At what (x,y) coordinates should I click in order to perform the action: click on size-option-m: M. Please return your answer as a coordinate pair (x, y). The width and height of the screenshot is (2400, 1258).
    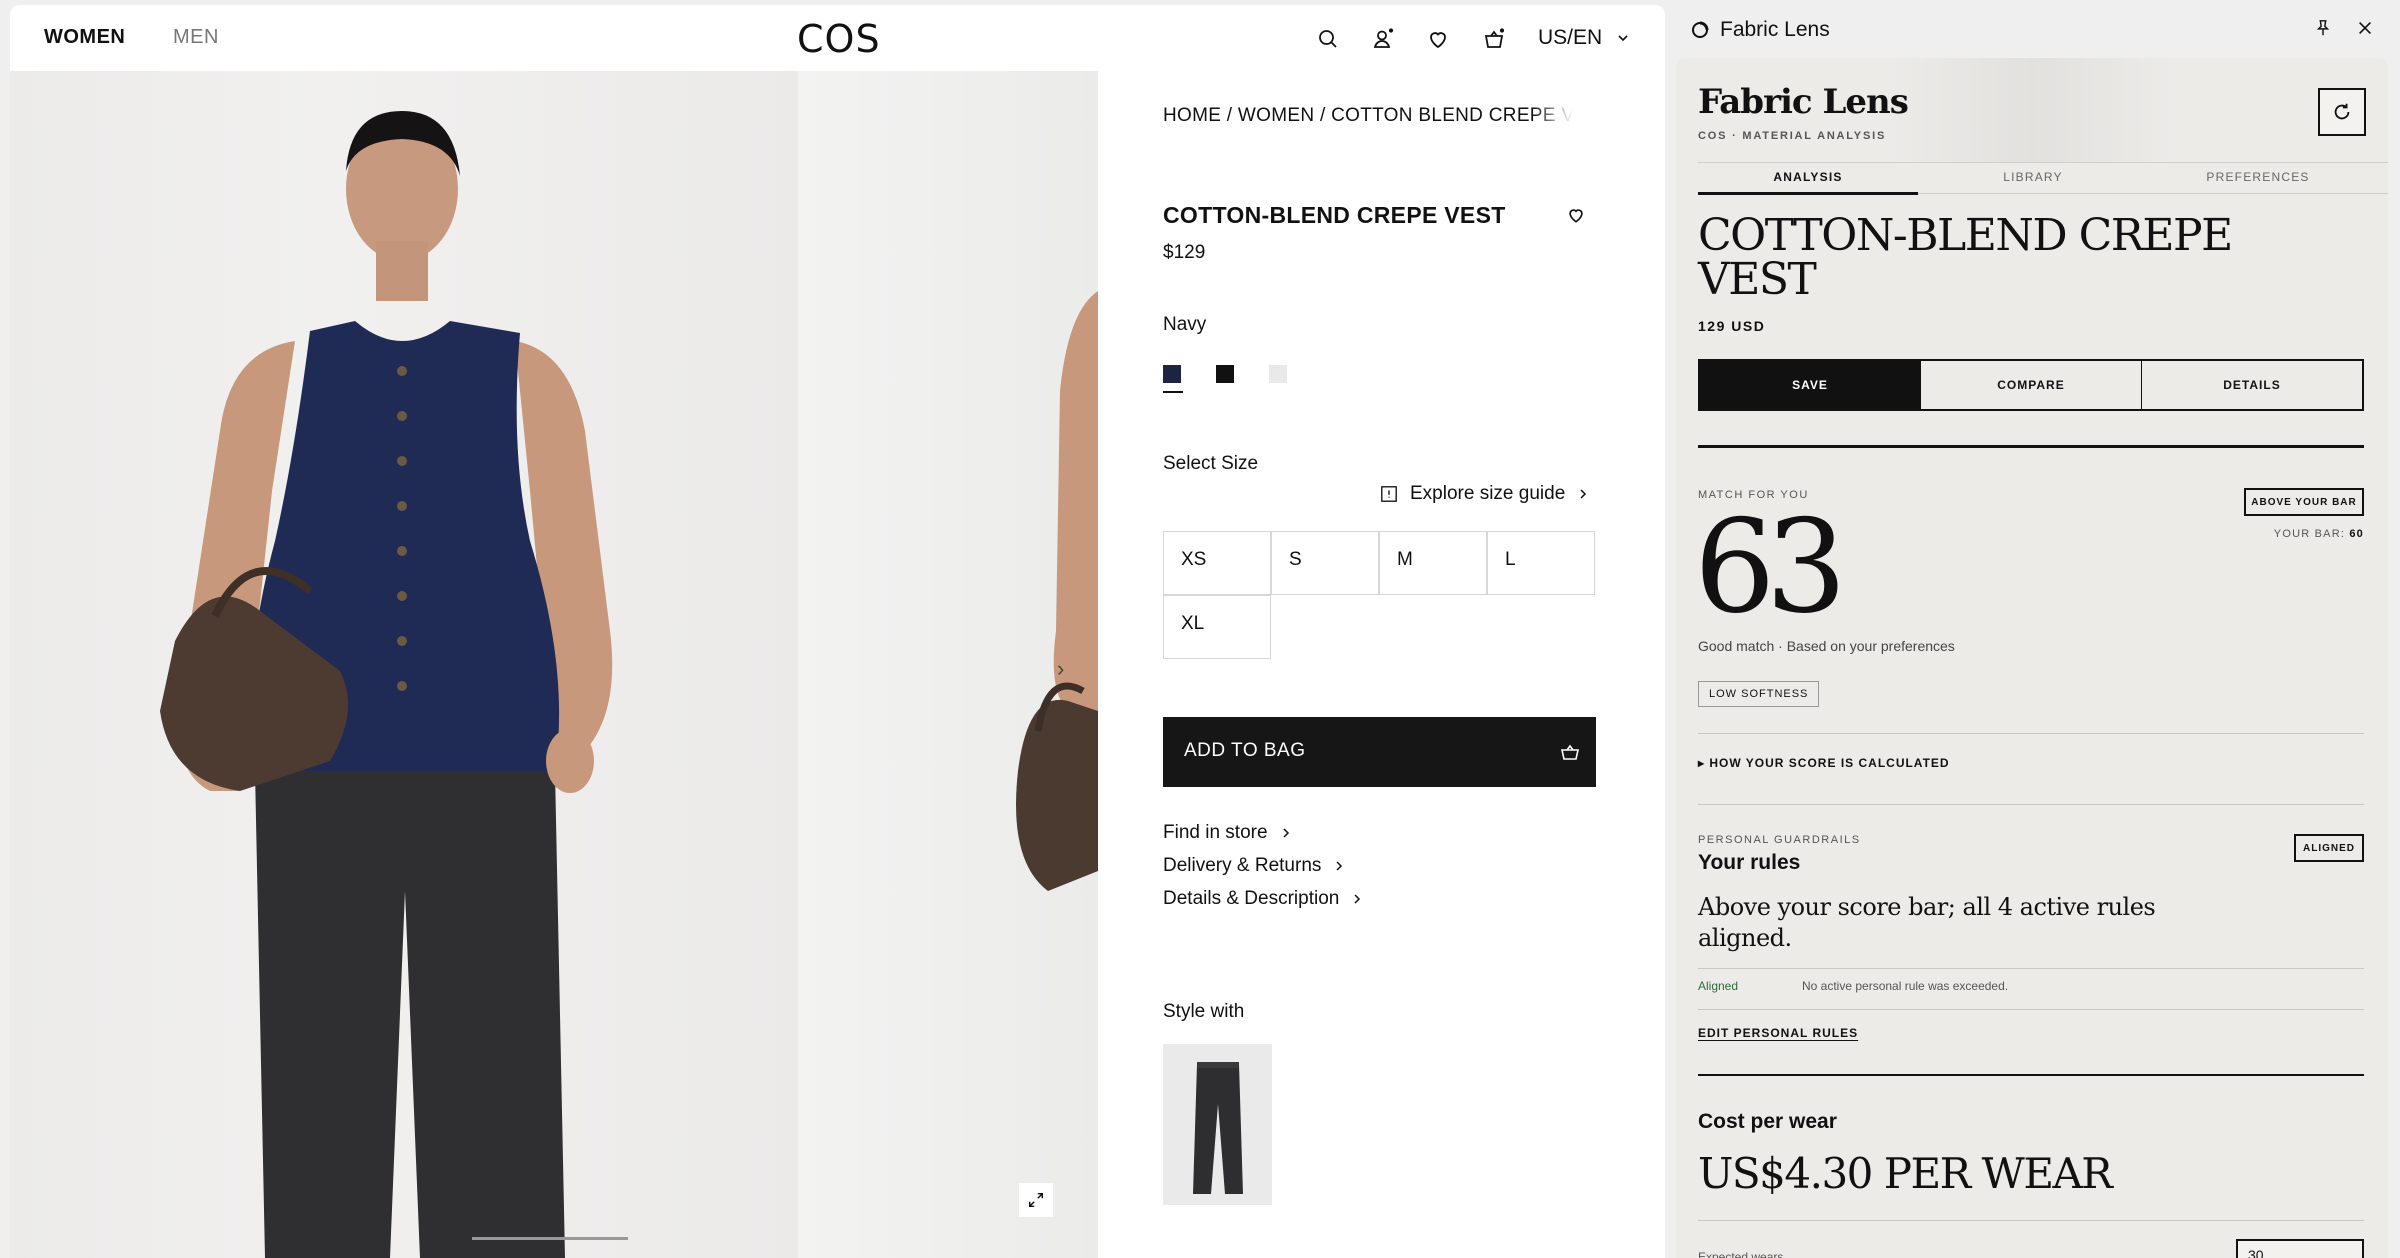
    Looking at the image, I should click on (1433, 563).